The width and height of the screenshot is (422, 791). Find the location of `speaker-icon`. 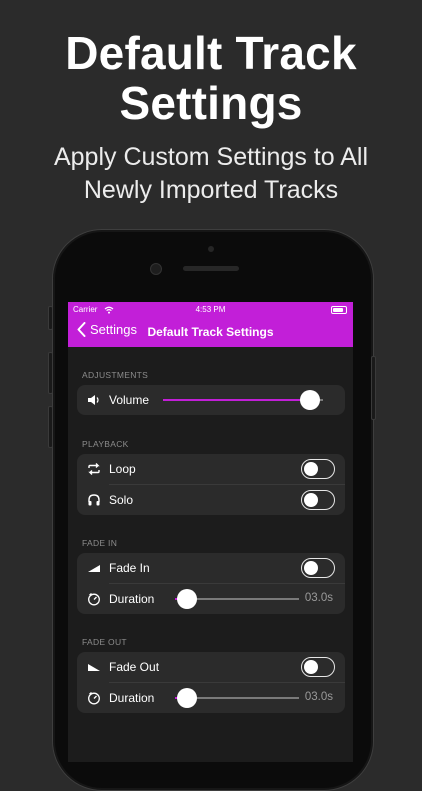

speaker-icon is located at coordinates (93, 400).